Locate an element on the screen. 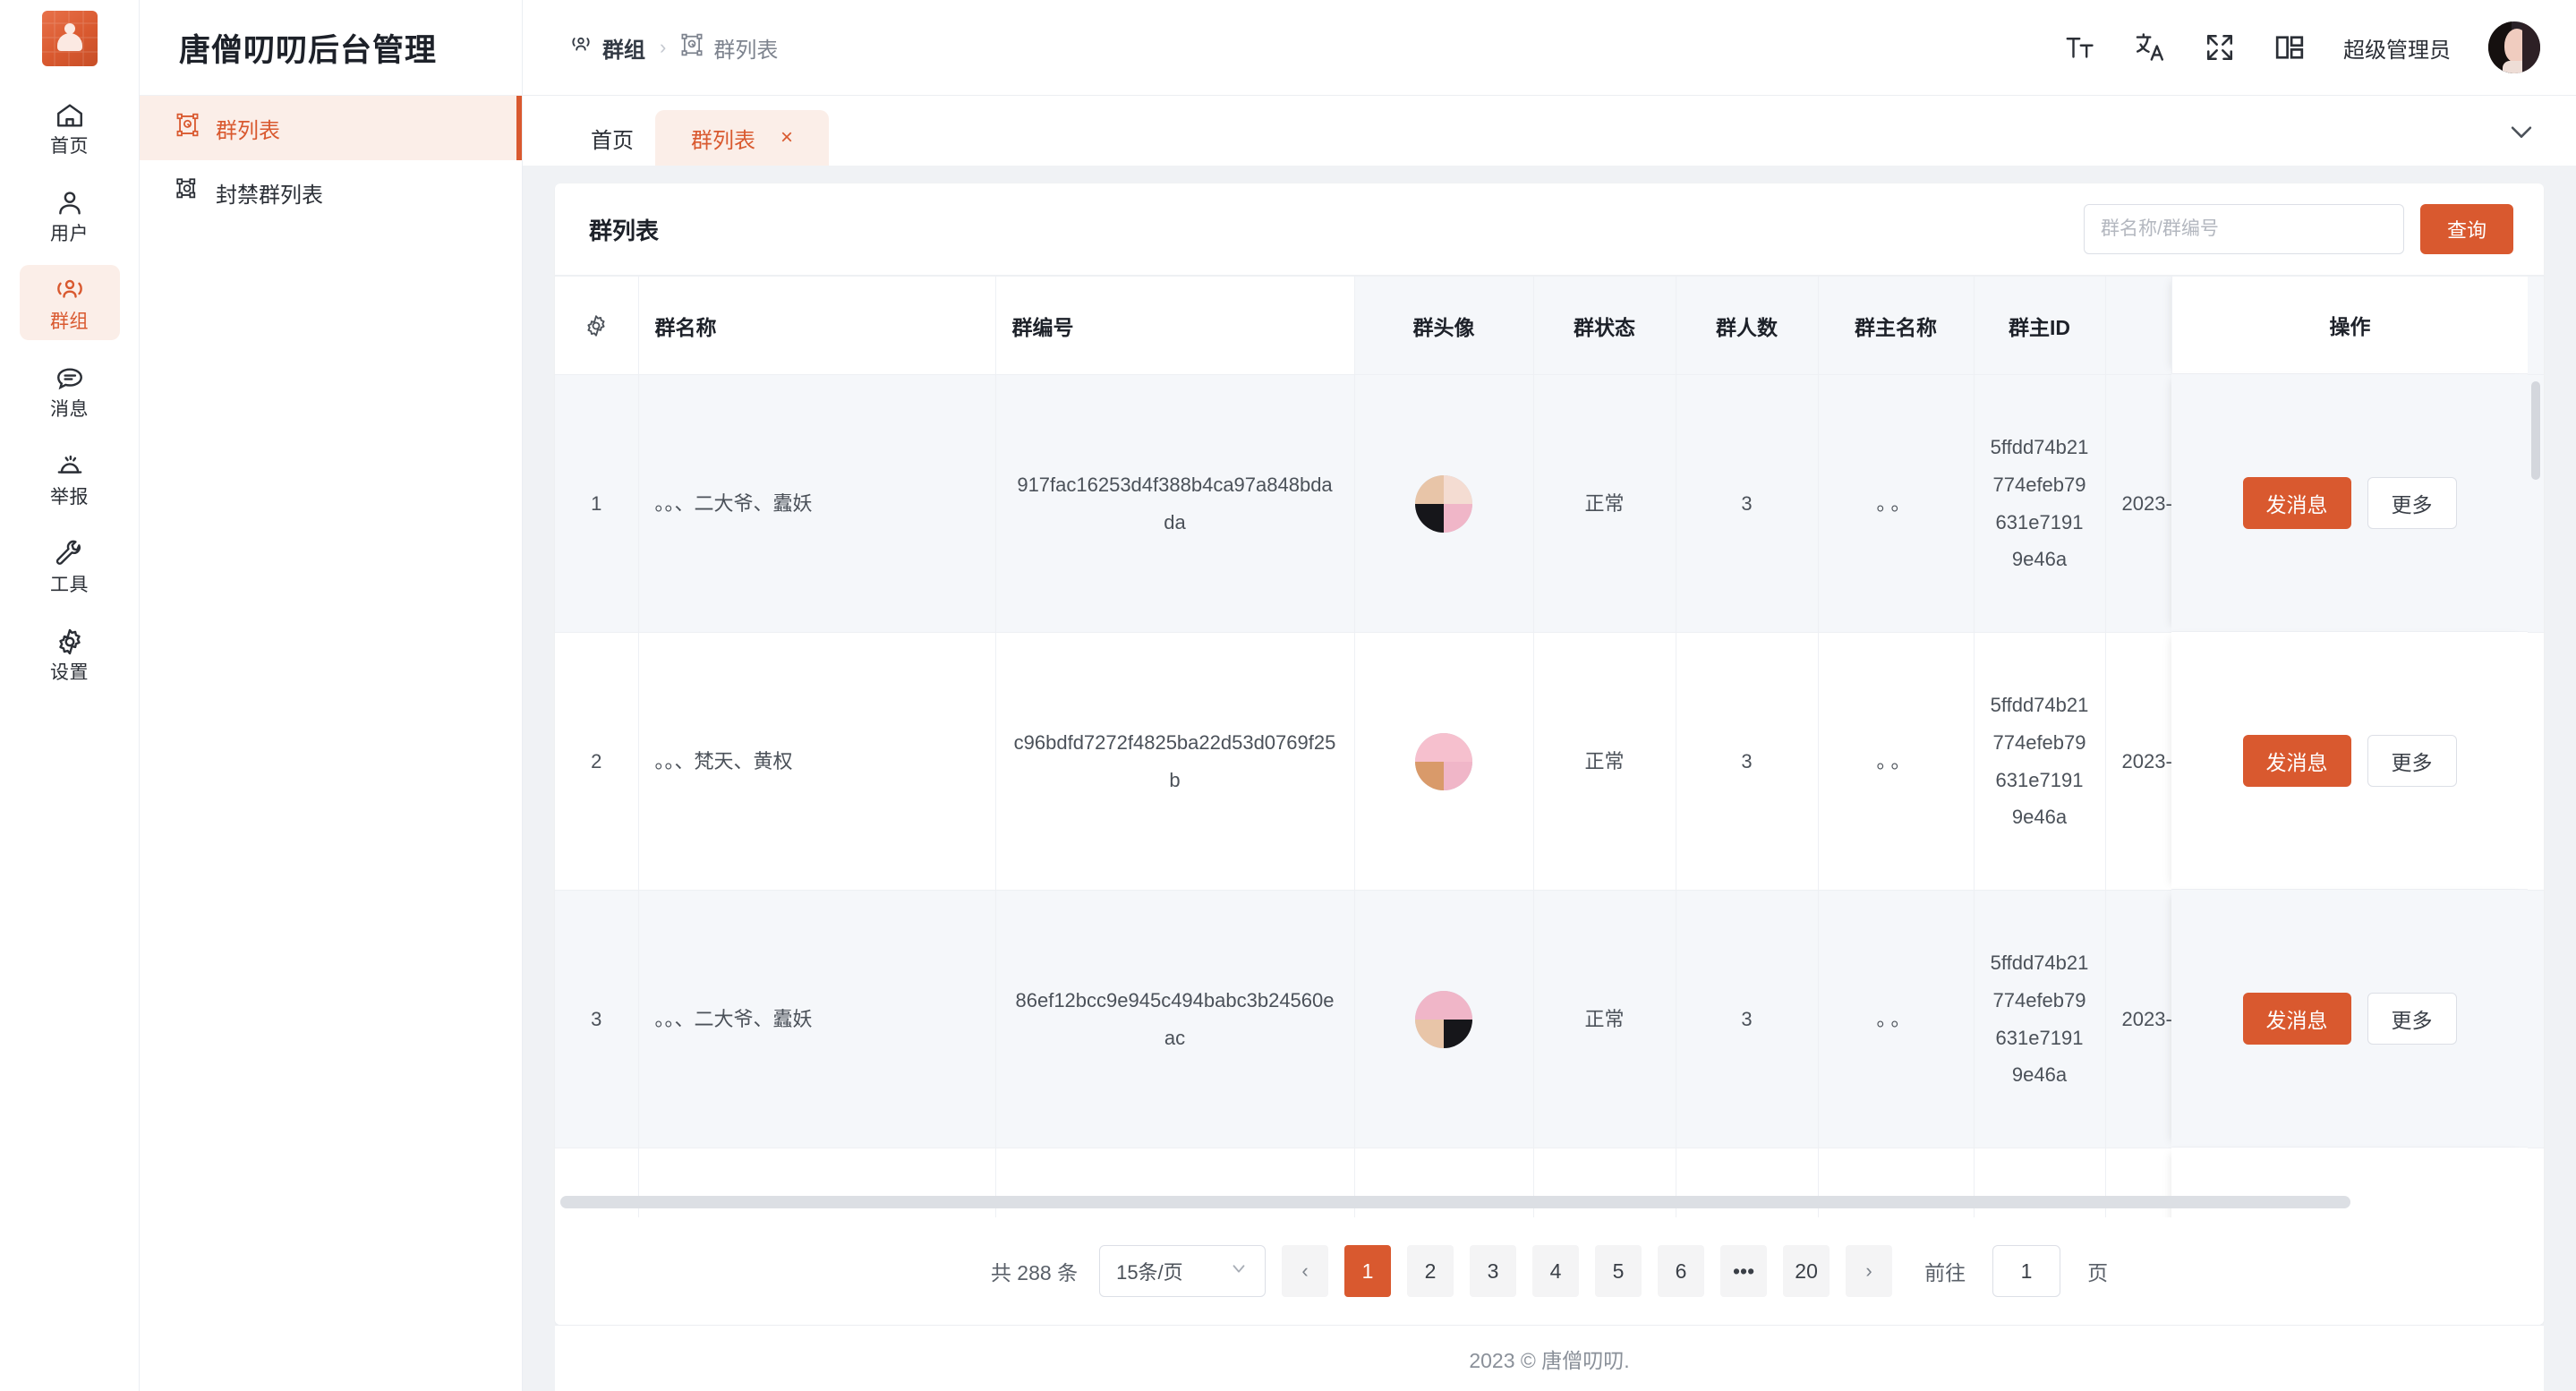  monk-logo-icon is located at coordinates (69, 38).